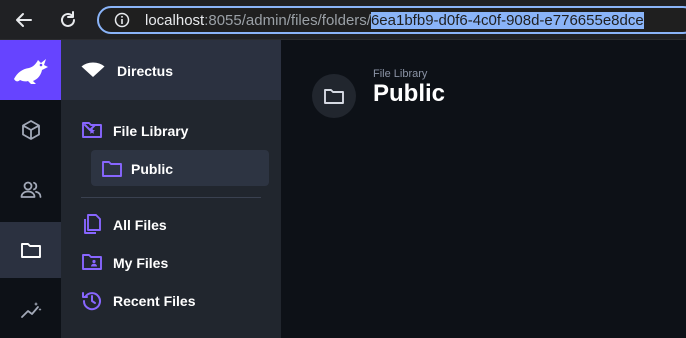  I want to click on module-insights, so click(30, 310).